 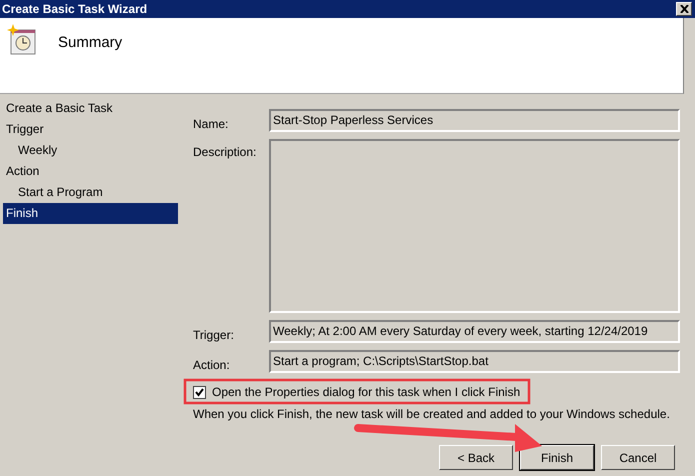 I want to click on step-item: Finish, so click(x=90, y=213).